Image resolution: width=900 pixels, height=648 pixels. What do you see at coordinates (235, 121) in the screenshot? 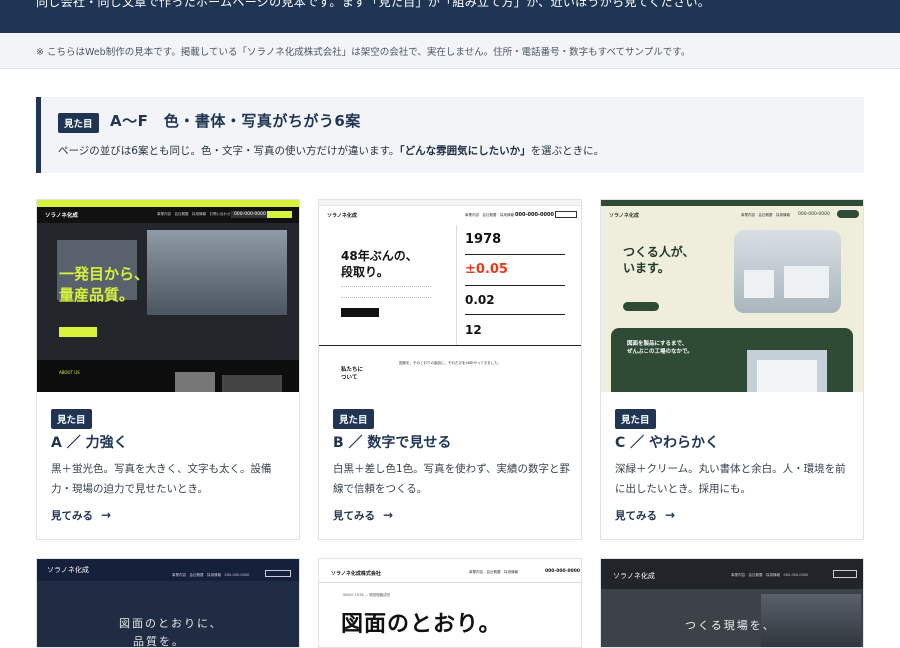
I see `section-title: A〜F 色・書体・写真がちがう6案` at bounding box center [235, 121].